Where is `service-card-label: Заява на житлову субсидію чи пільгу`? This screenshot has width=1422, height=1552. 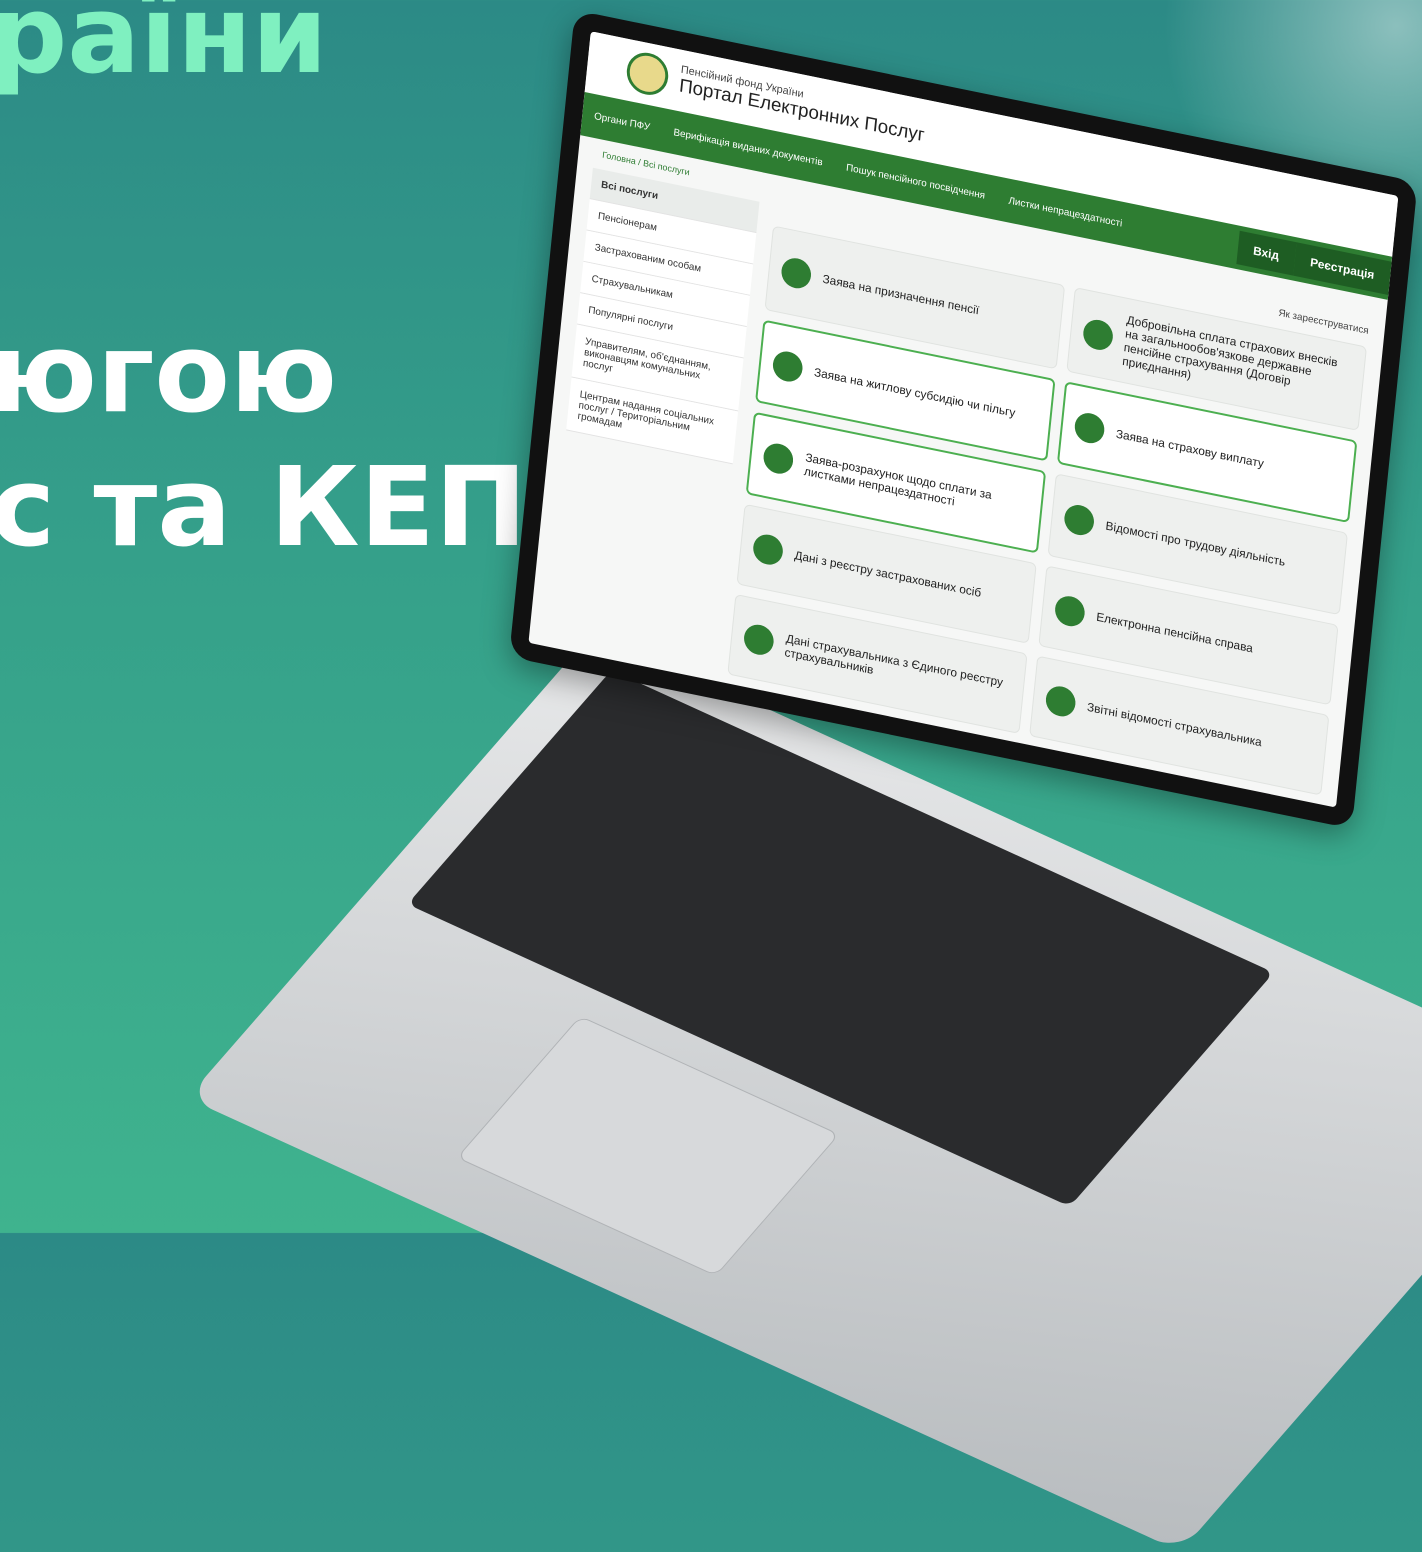
service-card-label: Заява на житлову субсидію чи пільгу is located at coordinates (914, 392).